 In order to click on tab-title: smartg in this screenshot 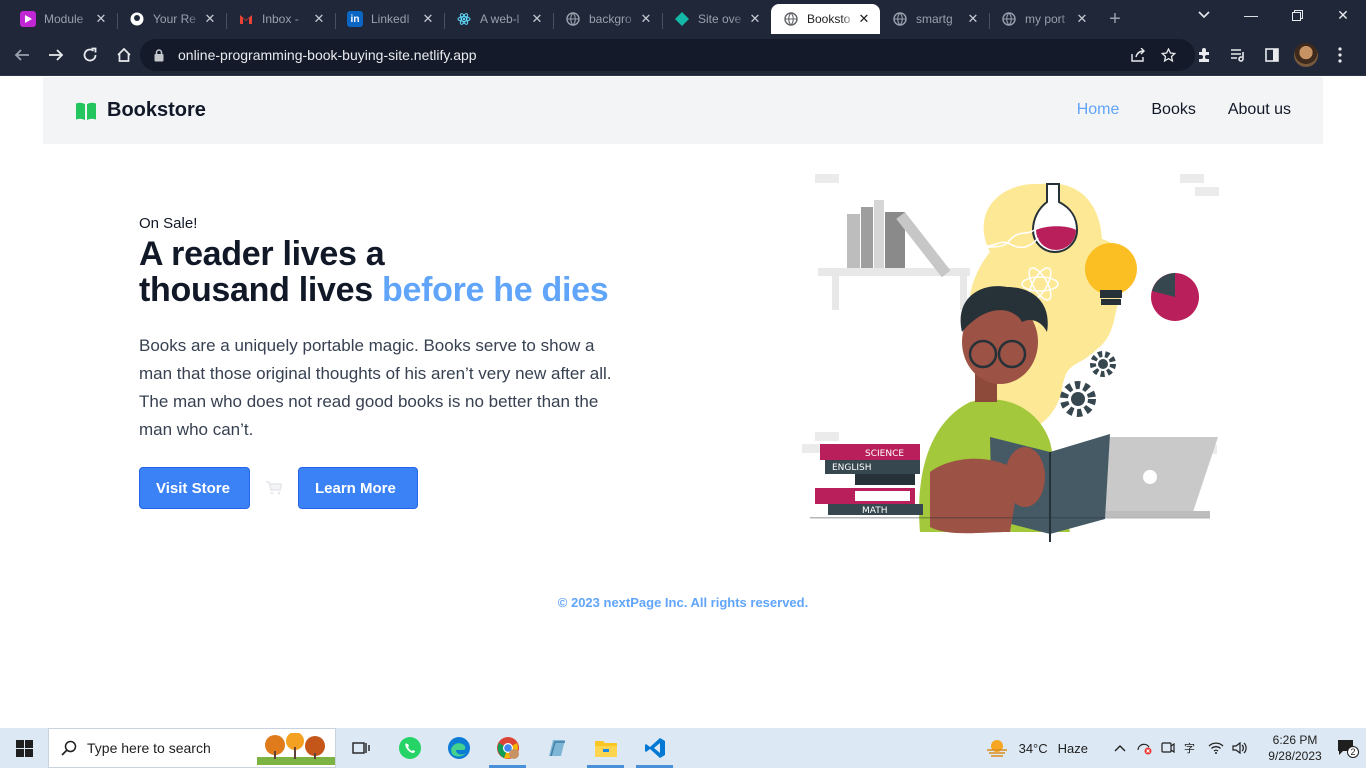, I will do `click(934, 19)`.